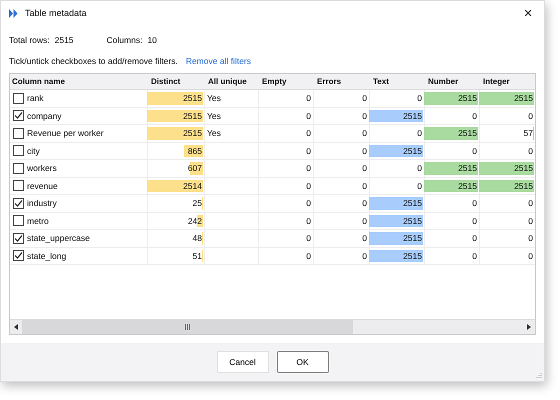 This screenshot has width=560, height=400. Describe the element at coordinates (197, 255) in the screenshot. I see `table-cell: 51` at that location.